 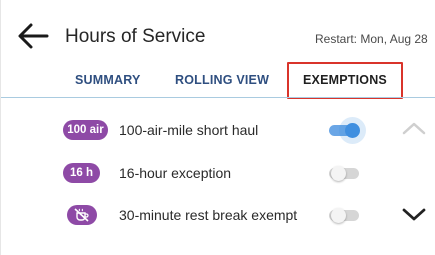 I want to click on sixteen-hour-toggle, so click(x=344, y=173).